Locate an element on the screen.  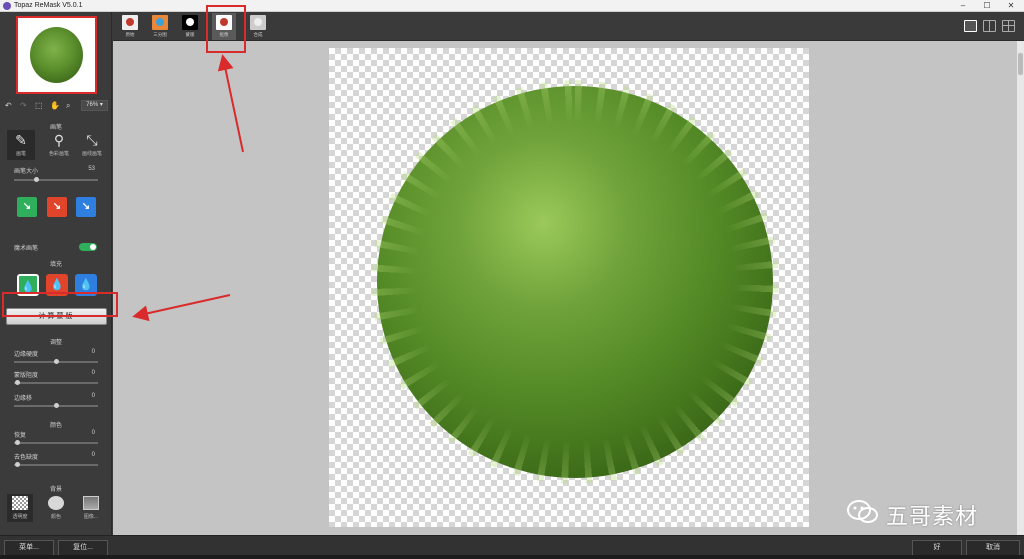
arrow-to-cutout-tool is located at coordinates (230, 103).